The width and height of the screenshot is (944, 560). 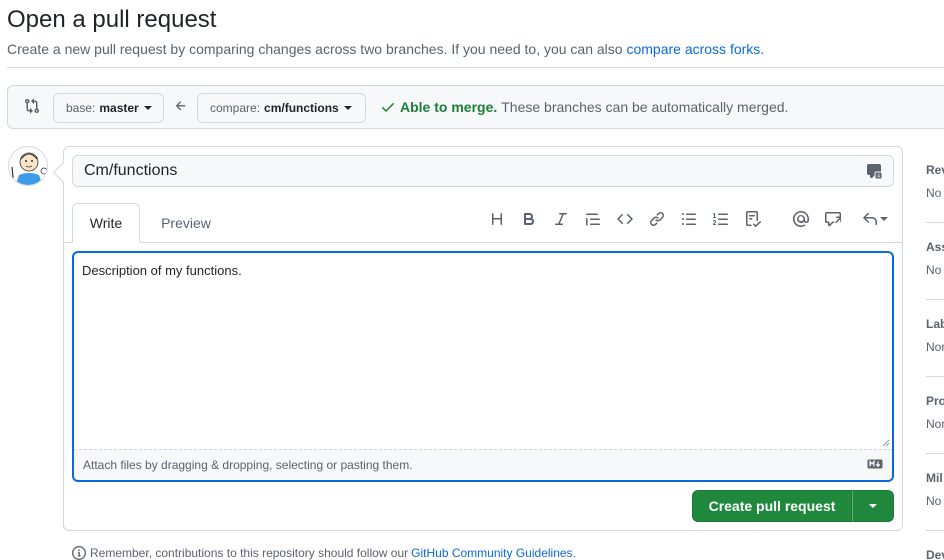 I want to click on description-value: Description of my functions., so click(x=162, y=270).